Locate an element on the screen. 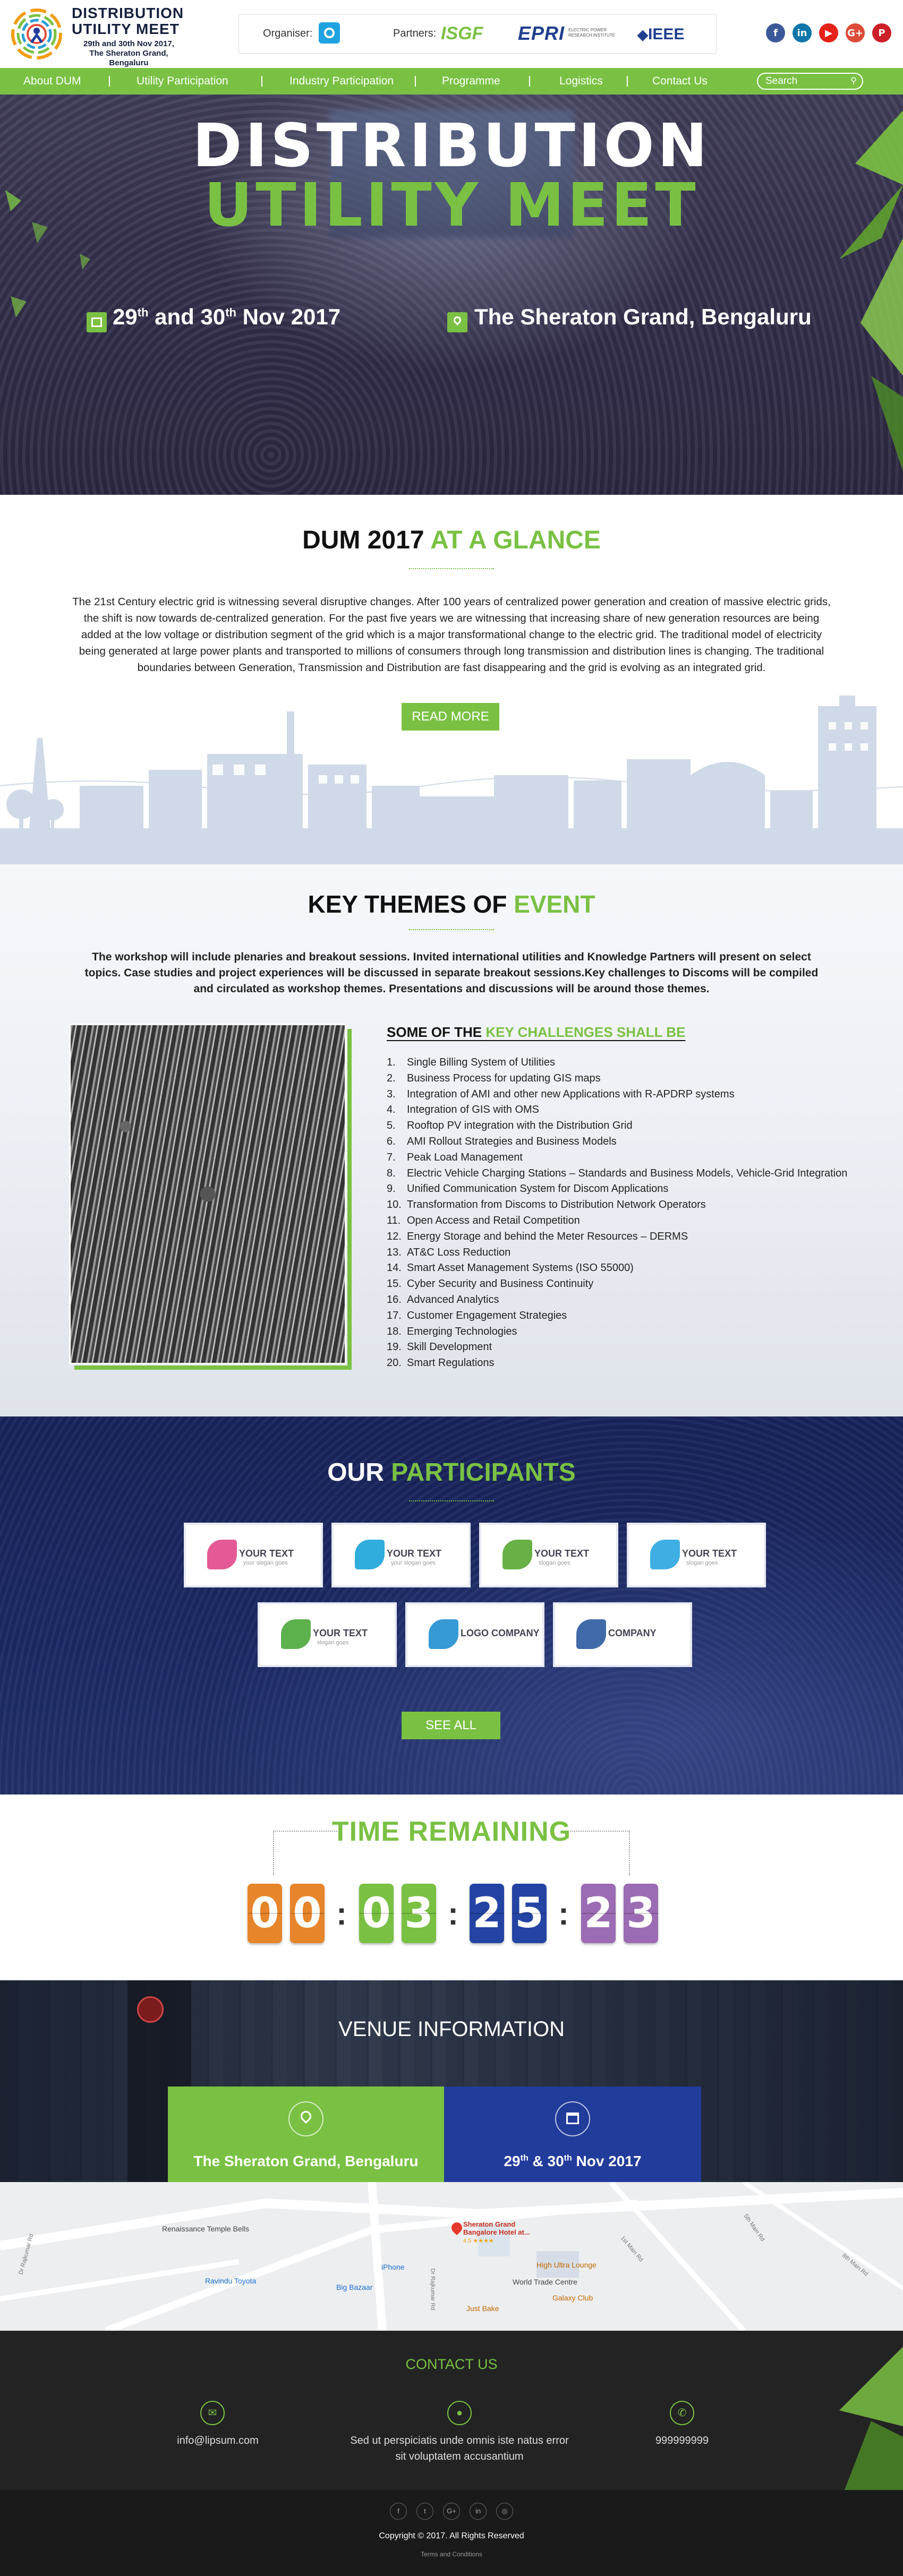 Image resolution: width=903 pixels, height=2576 pixels. glance-title-b: AT A GLANCE is located at coordinates (515, 540).